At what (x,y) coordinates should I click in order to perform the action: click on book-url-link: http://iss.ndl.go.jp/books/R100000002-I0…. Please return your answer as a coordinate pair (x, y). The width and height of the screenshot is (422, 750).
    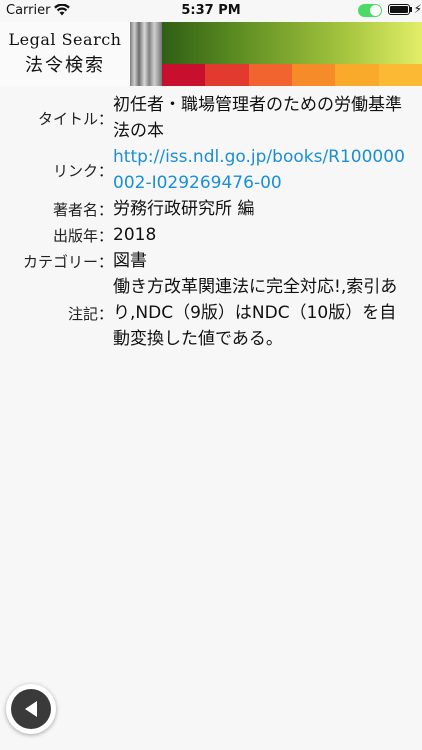
    Looking at the image, I should click on (263, 170).